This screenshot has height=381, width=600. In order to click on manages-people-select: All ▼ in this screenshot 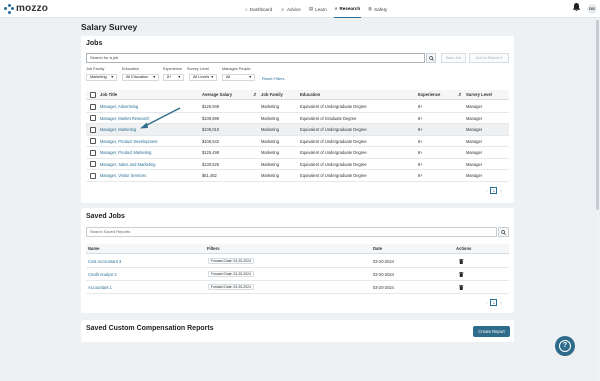, I will do `click(238, 77)`.